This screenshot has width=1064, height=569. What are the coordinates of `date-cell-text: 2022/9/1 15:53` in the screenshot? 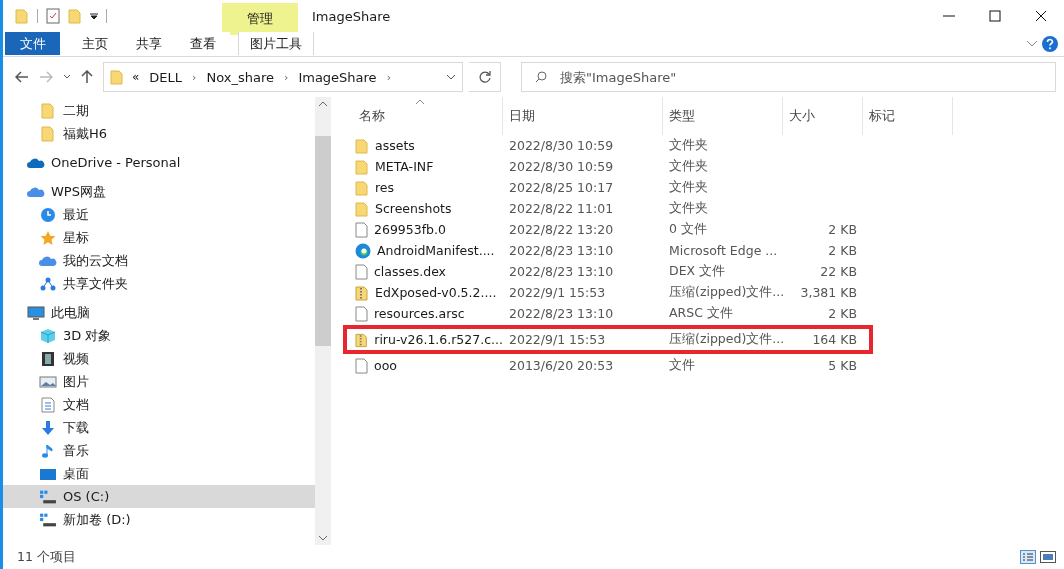 It's located at (557, 292).